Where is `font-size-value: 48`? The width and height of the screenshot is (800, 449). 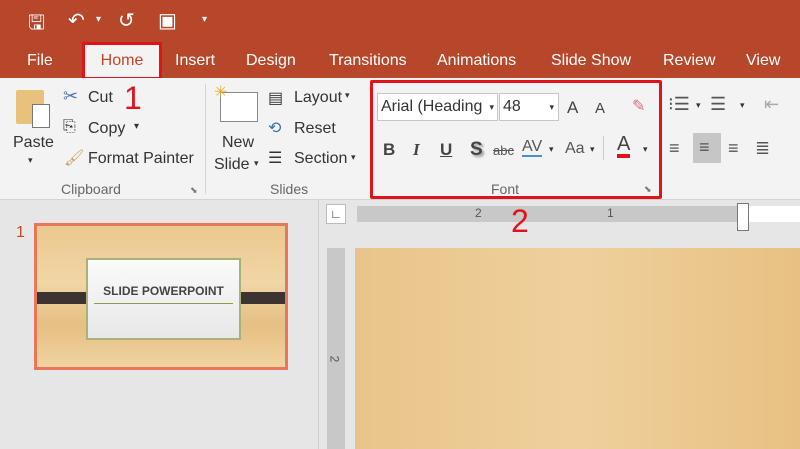
font-size-value: 48 is located at coordinates (512, 106).